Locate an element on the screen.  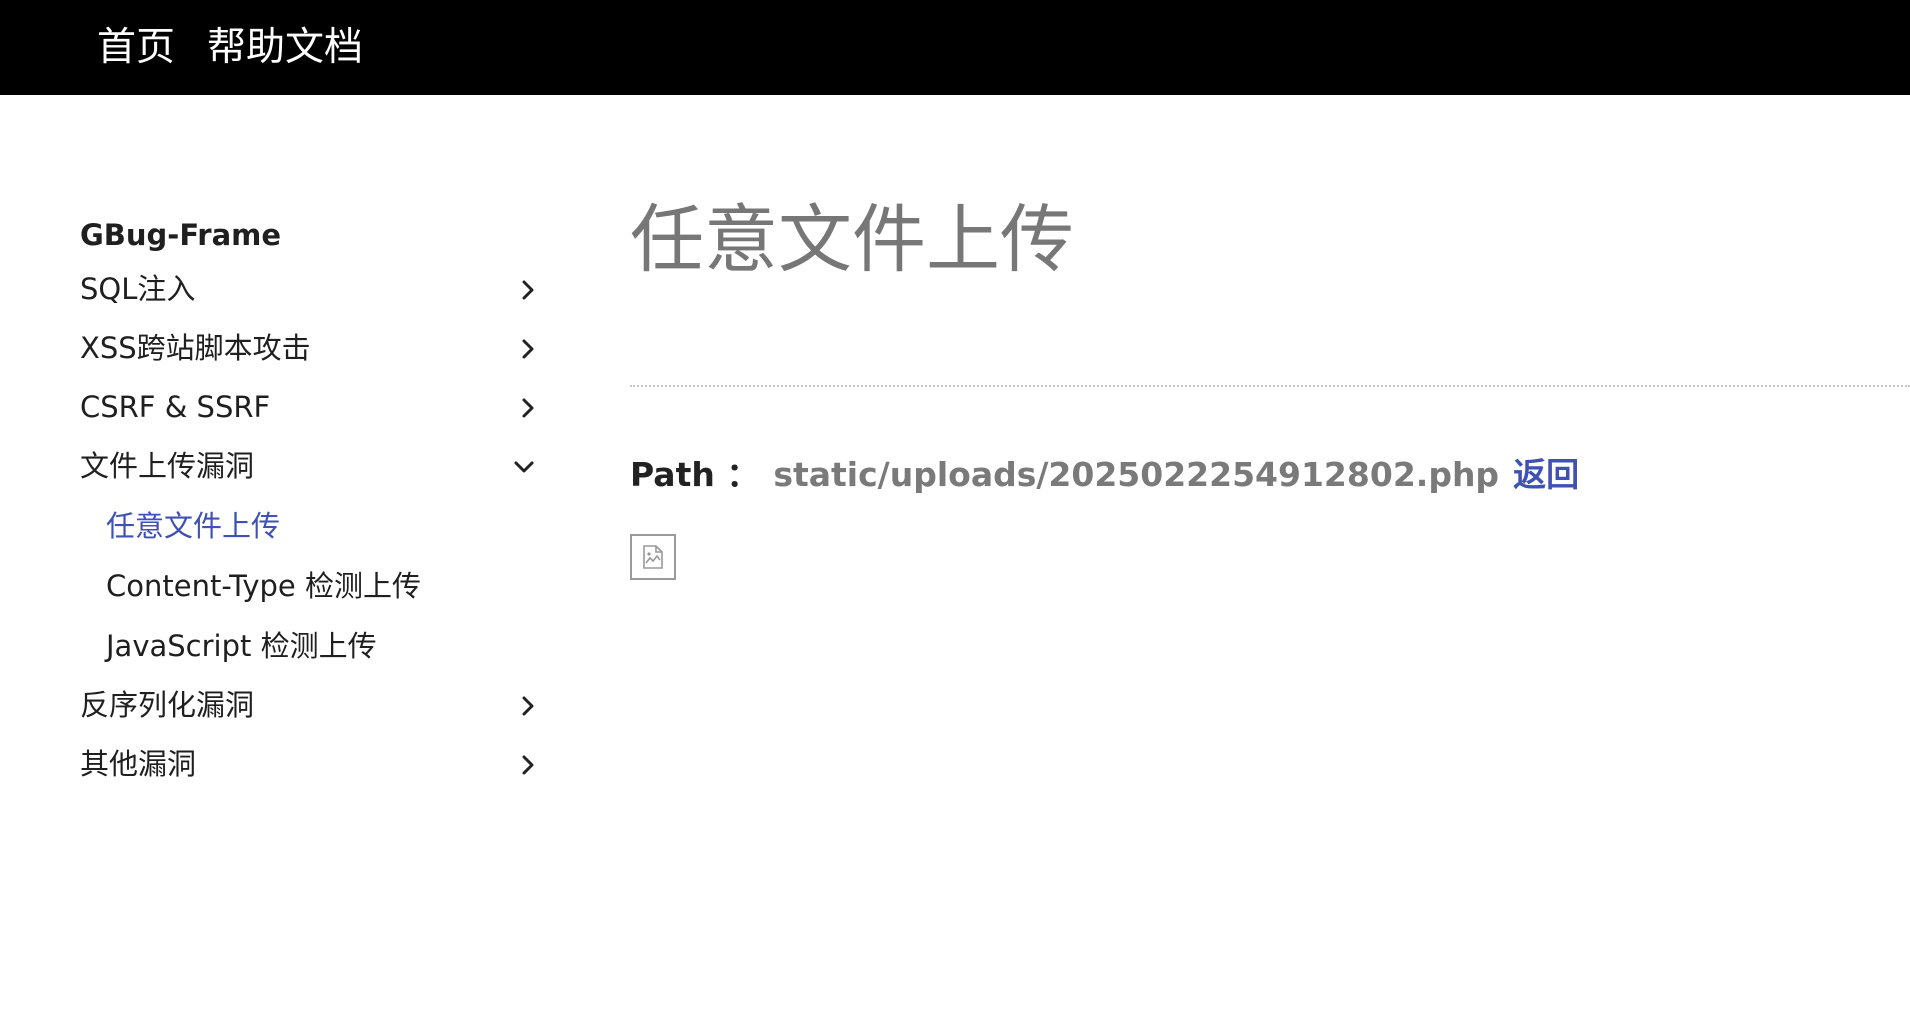
nav-home-link: 首页 is located at coordinates (136, 47).